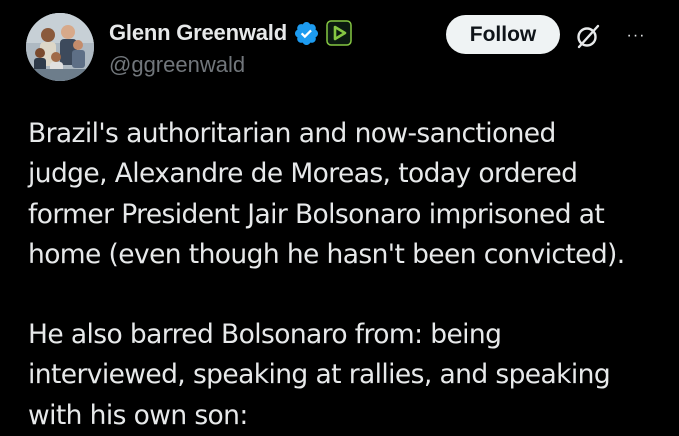  What do you see at coordinates (503, 34) in the screenshot?
I see `follow-button: Follow` at bounding box center [503, 34].